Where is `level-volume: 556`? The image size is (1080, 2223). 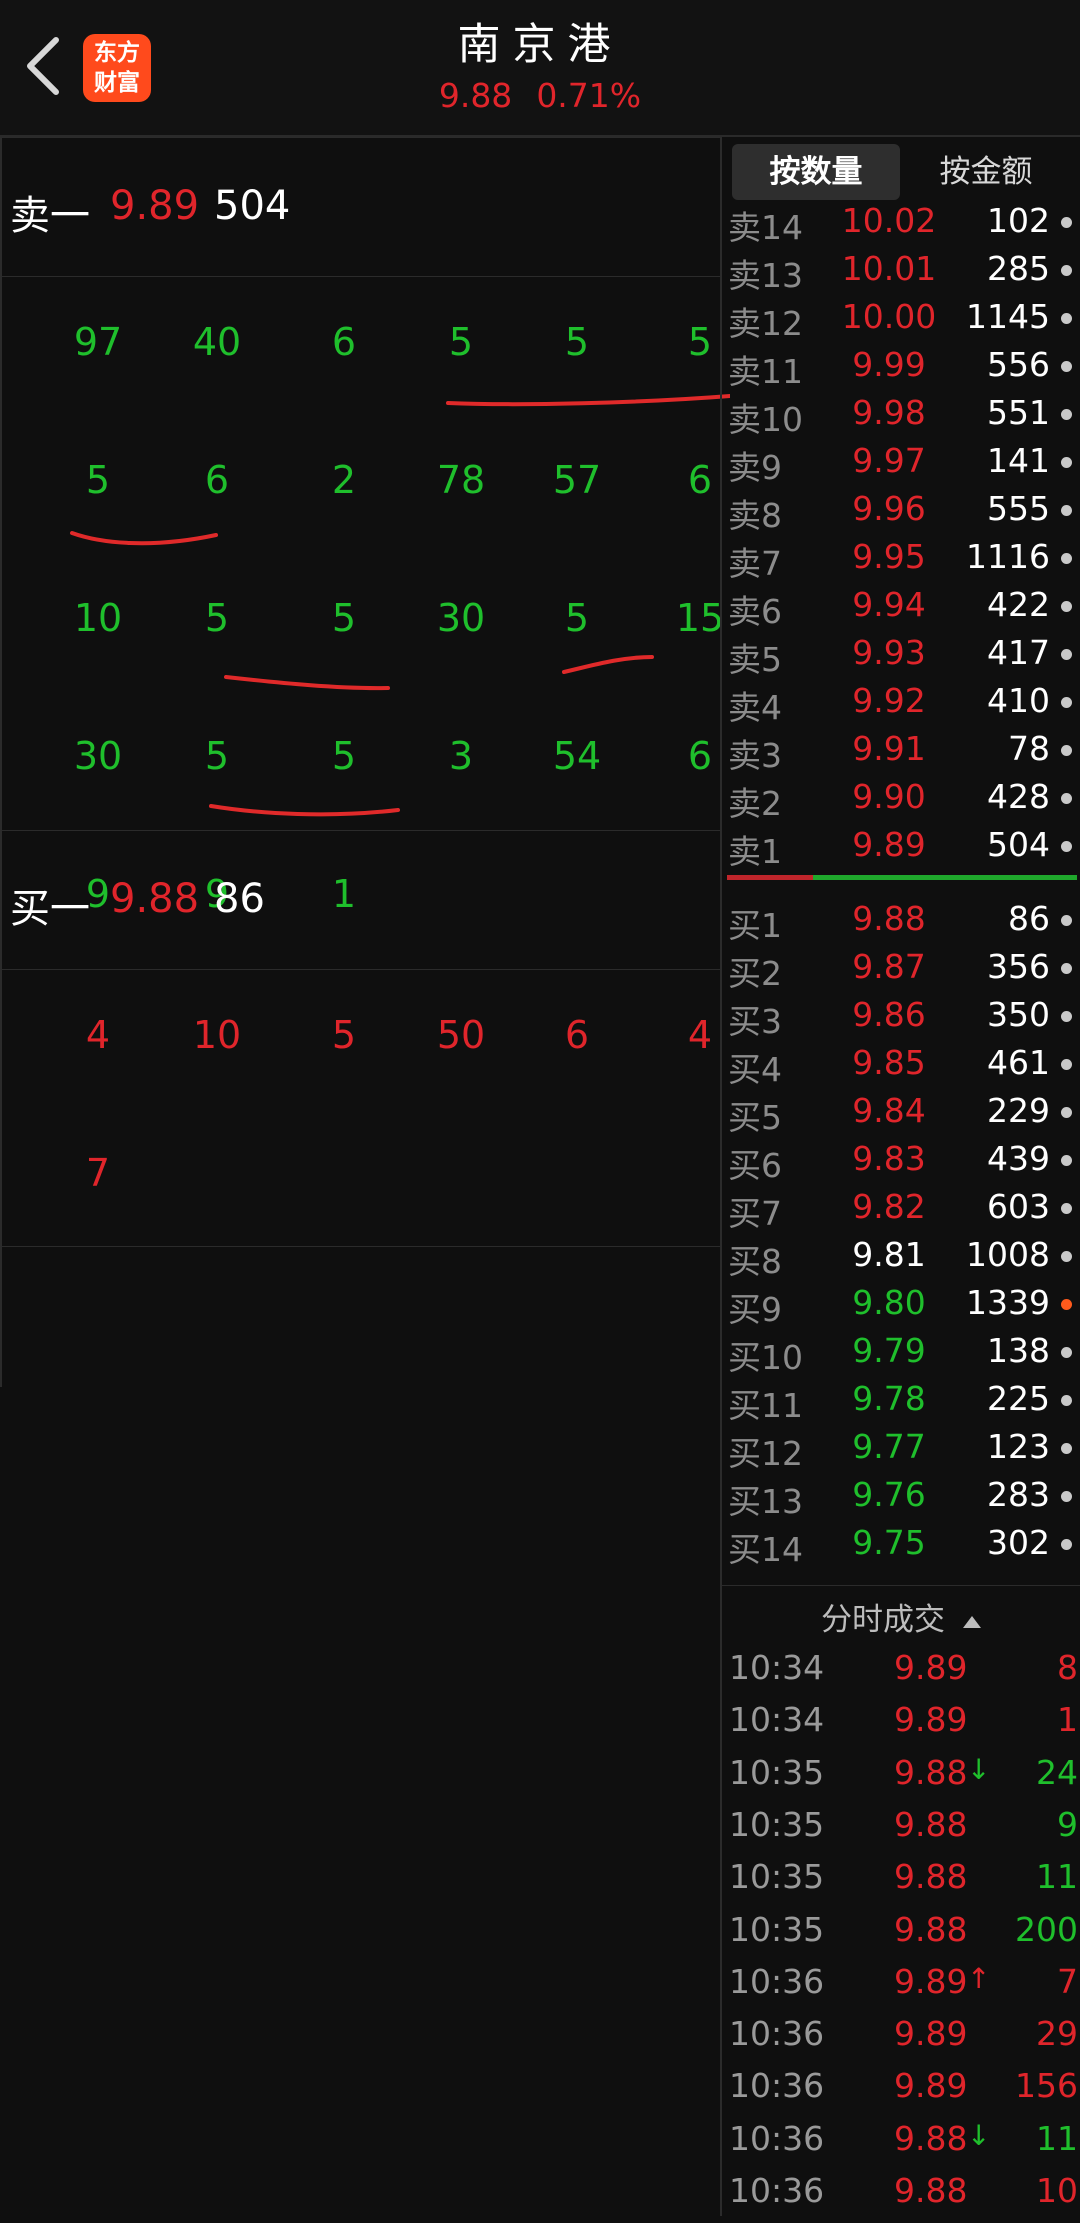 level-volume: 556 is located at coordinates (1018, 364).